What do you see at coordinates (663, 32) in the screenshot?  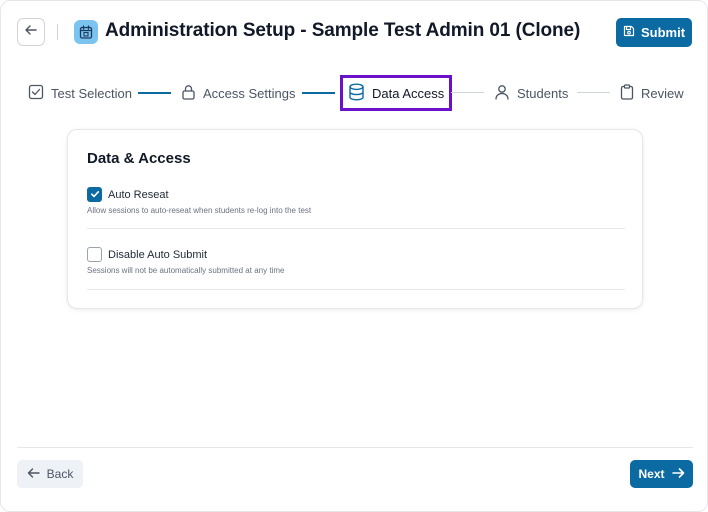 I see `submit-button-label: Submit` at bounding box center [663, 32].